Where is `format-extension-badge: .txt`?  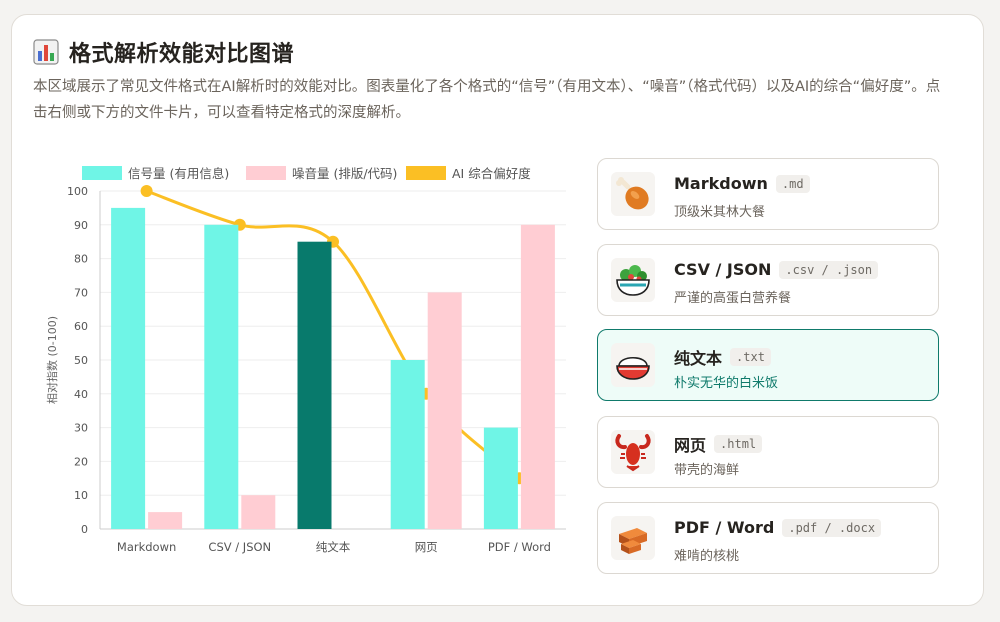
format-extension-badge: .txt is located at coordinates (750, 357).